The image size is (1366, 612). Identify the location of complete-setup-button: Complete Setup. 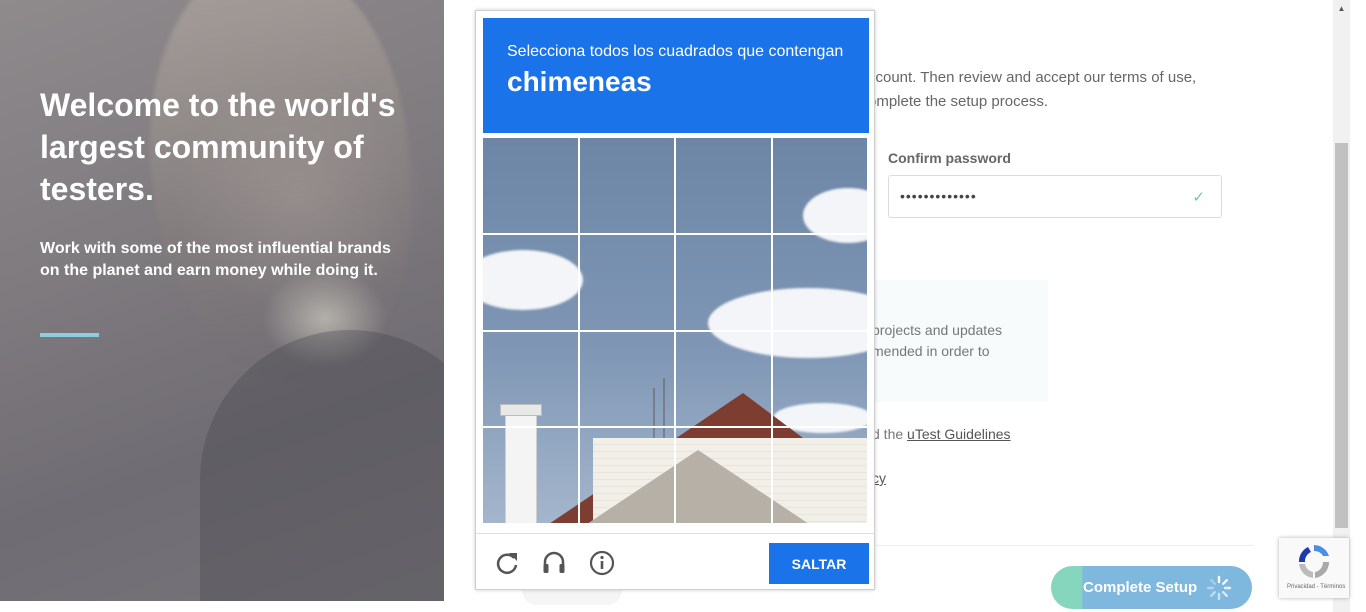
(1151, 587).